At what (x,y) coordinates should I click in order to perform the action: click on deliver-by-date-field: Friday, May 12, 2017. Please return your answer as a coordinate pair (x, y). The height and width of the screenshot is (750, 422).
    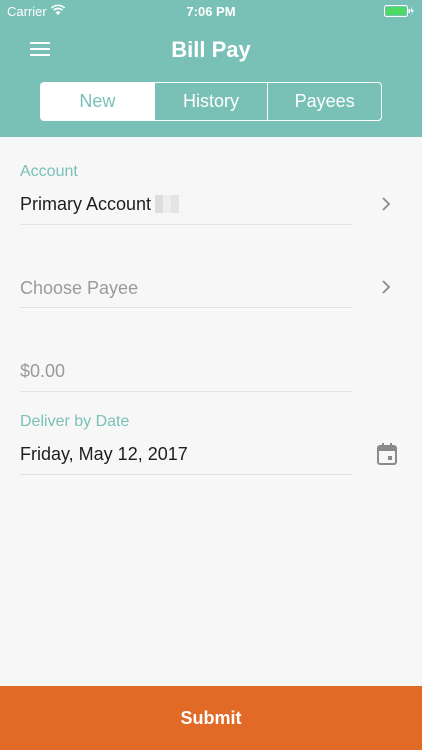
    Looking at the image, I should click on (104, 454).